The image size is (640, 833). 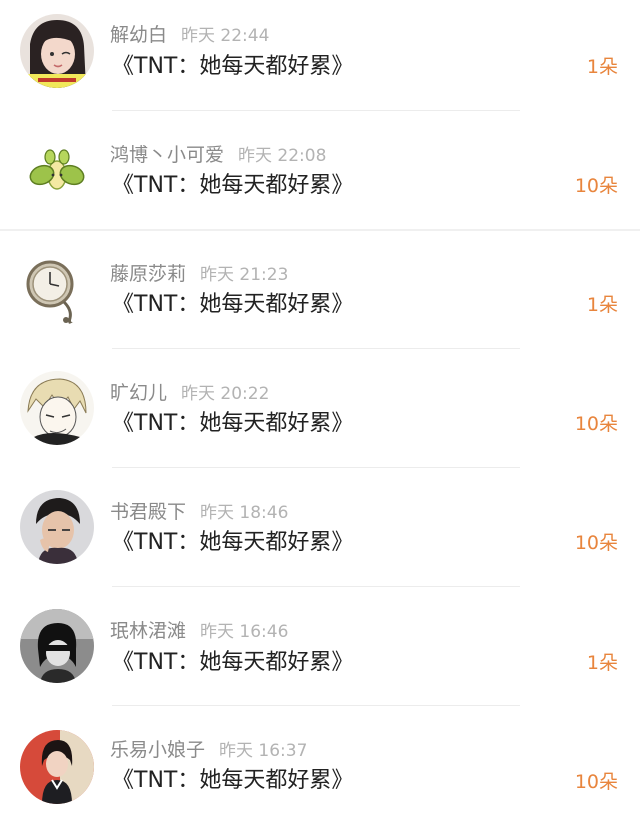 I want to click on list-item: 珉林涒滩 昨天 16:46 《TNT：她每天都好累》 1朵, so click(x=320, y=654).